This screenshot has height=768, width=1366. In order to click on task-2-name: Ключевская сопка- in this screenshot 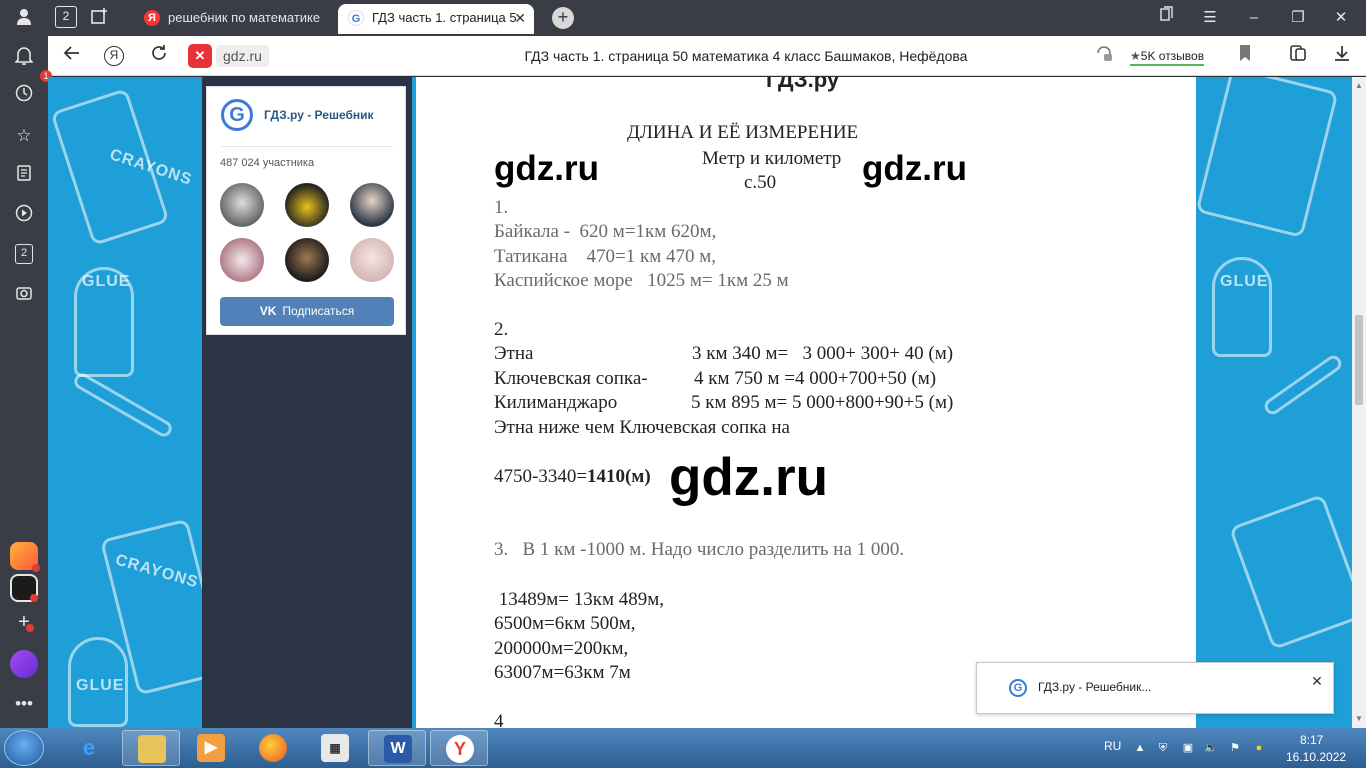, I will do `click(571, 378)`.